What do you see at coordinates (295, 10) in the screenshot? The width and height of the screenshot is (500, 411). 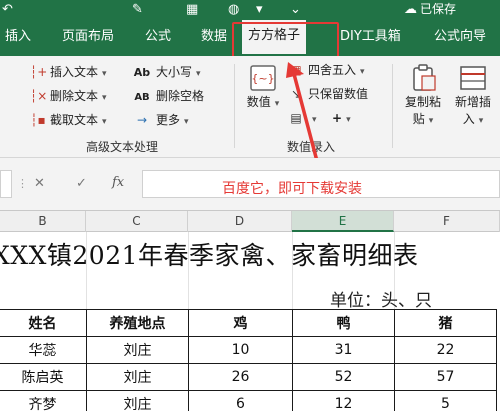 I see `chevron-icon: ⌄` at bounding box center [295, 10].